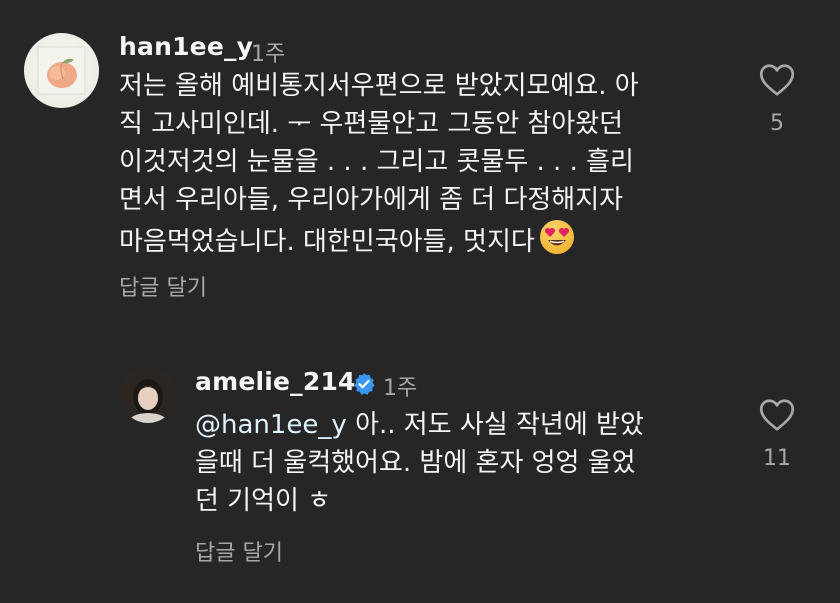 The image size is (840, 603). Describe the element at coordinates (371, 124) in the screenshot. I see `comment-line: 직 고사미인데. ᅮ 우편물안고 그동안 참아왔던` at that location.